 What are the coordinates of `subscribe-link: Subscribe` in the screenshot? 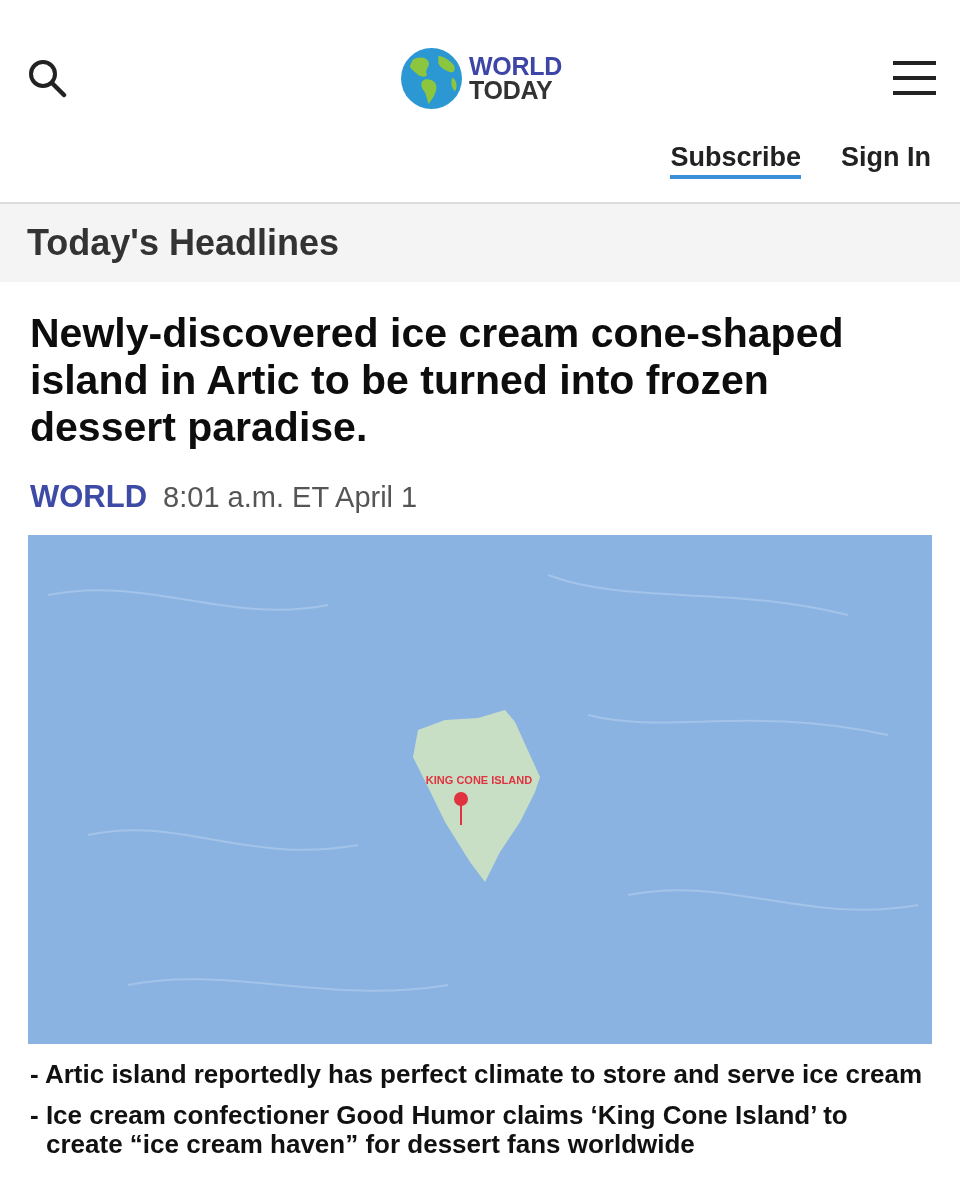 It's located at (735, 160).